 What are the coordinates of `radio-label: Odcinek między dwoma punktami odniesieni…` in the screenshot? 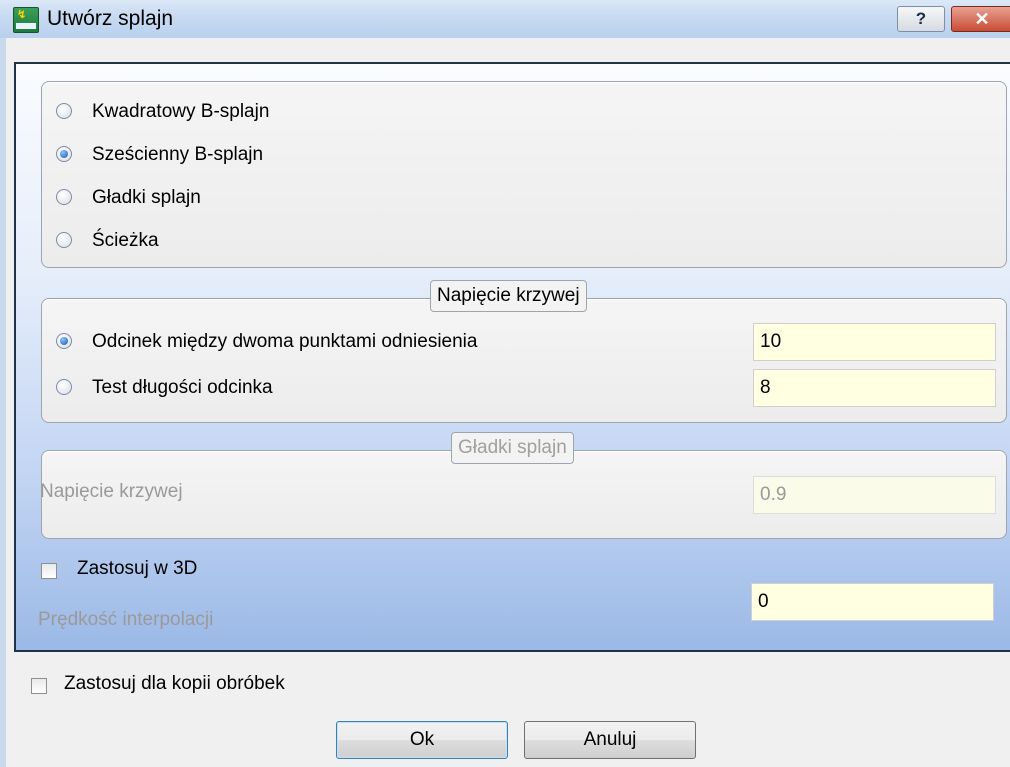 It's located at (285, 341).